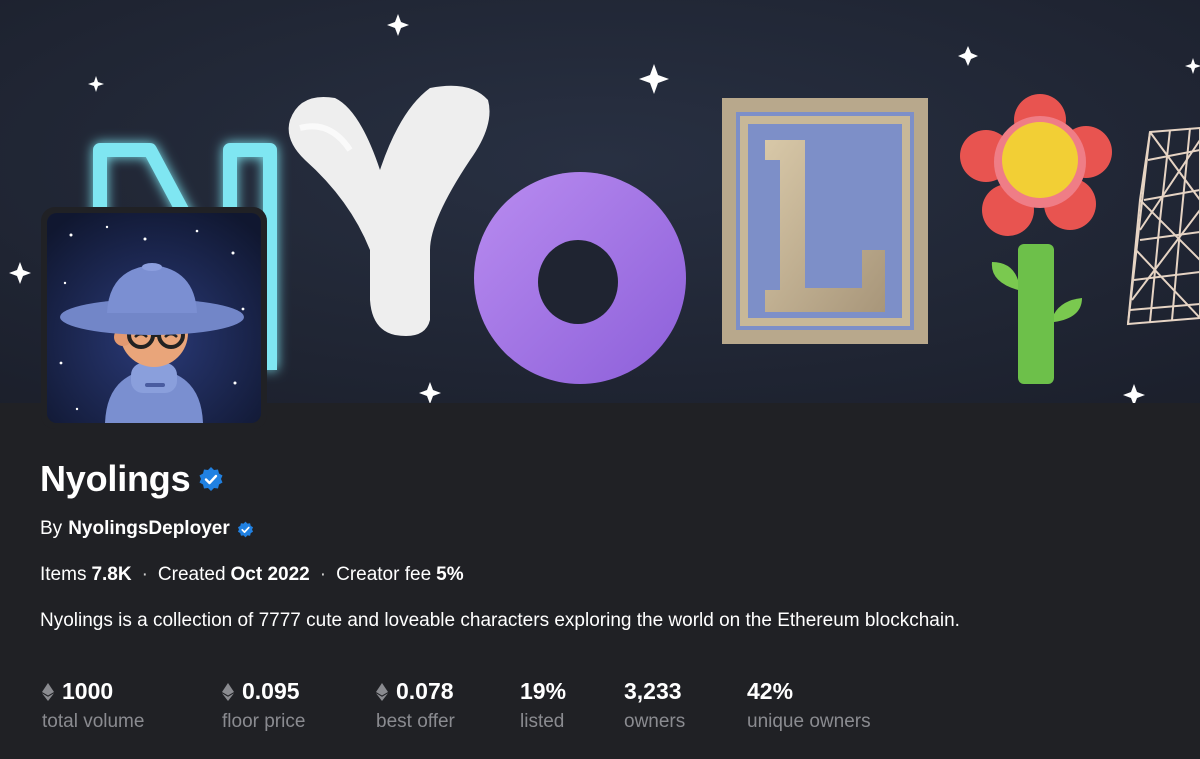 The image size is (1200, 759). Describe the element at coordinates (93, 721) in the screenshot. I see `stat-label: total volume` at that location.